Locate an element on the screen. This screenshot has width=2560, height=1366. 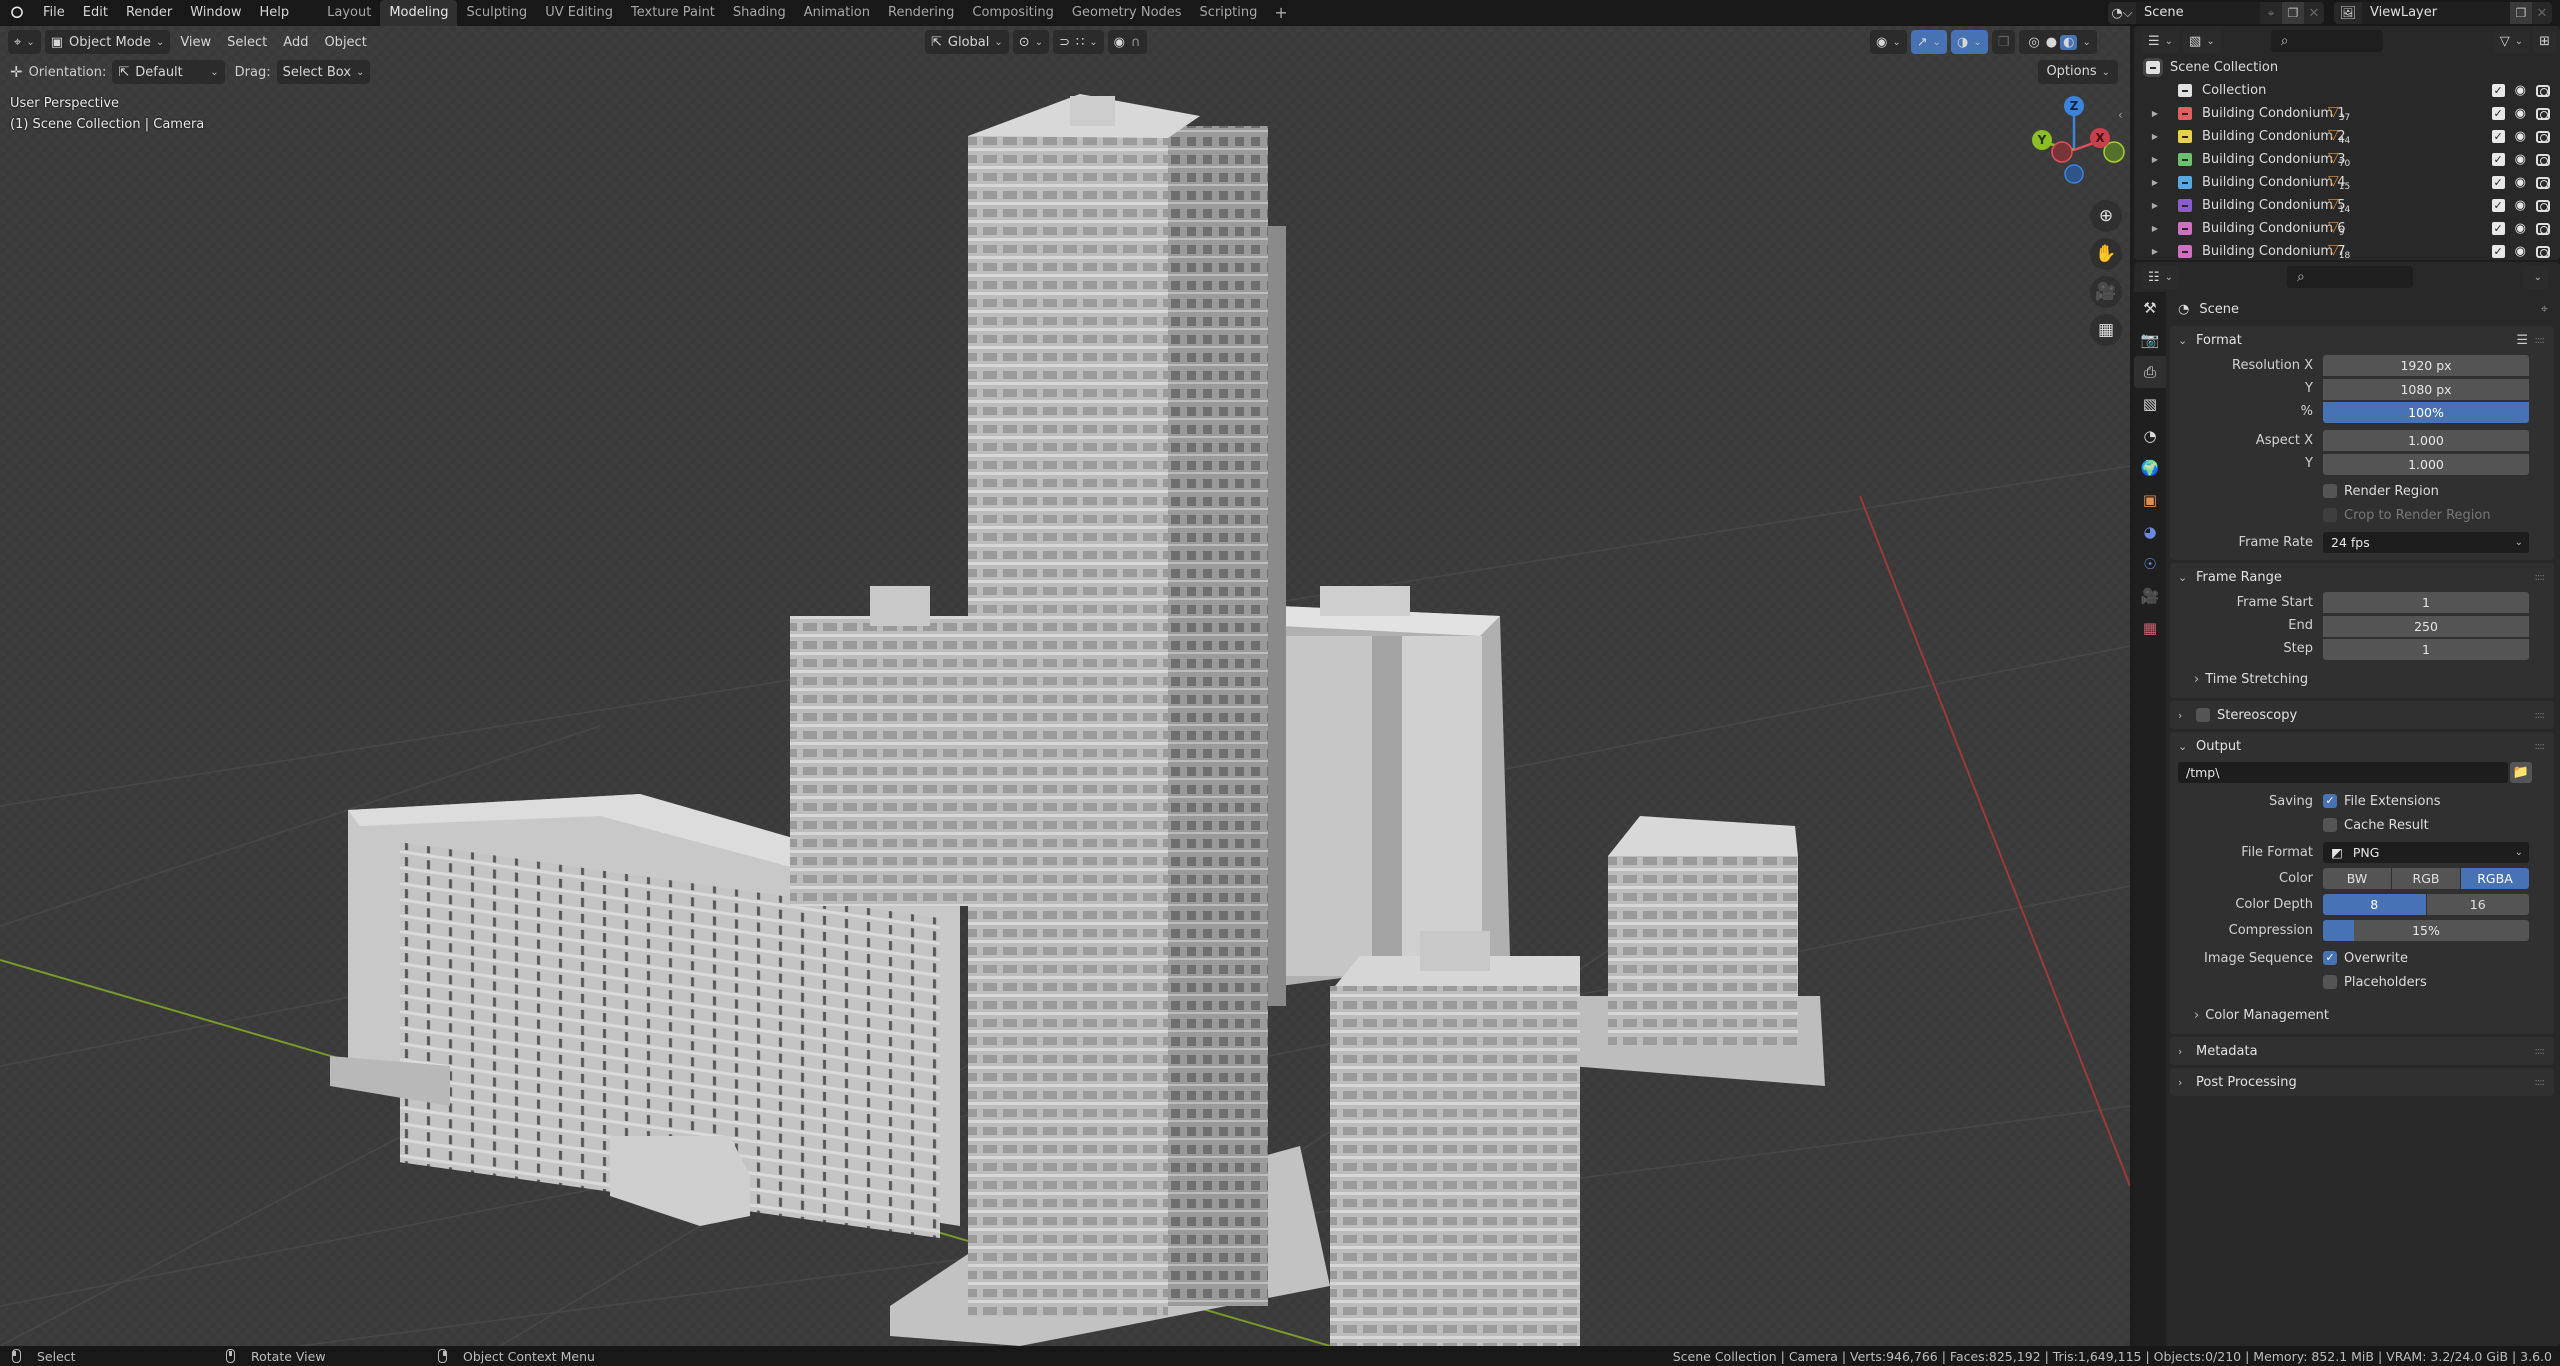
solid-shading-icon: ● is located at coordinates (2051, 42).